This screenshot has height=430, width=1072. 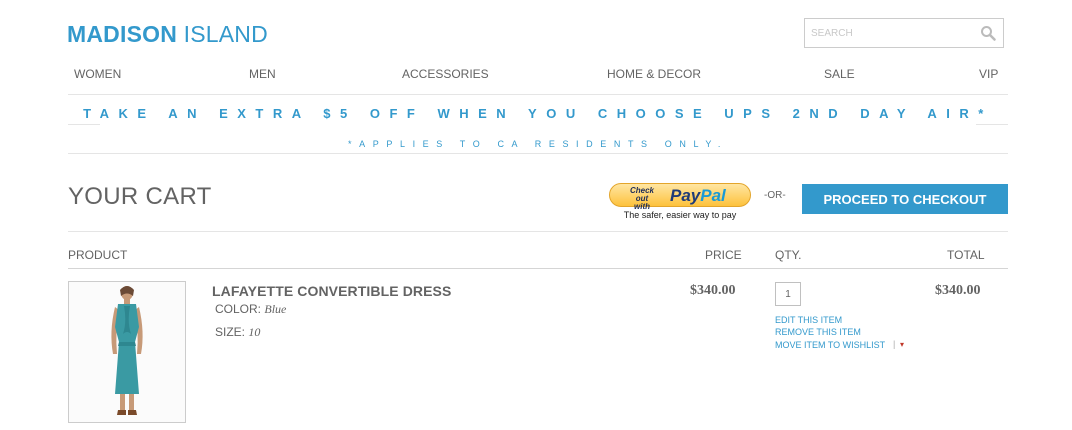 What do you see at coordinates (788, 294) in the screenshot?
I see `quantity-input` at bounding box center [788, 294].